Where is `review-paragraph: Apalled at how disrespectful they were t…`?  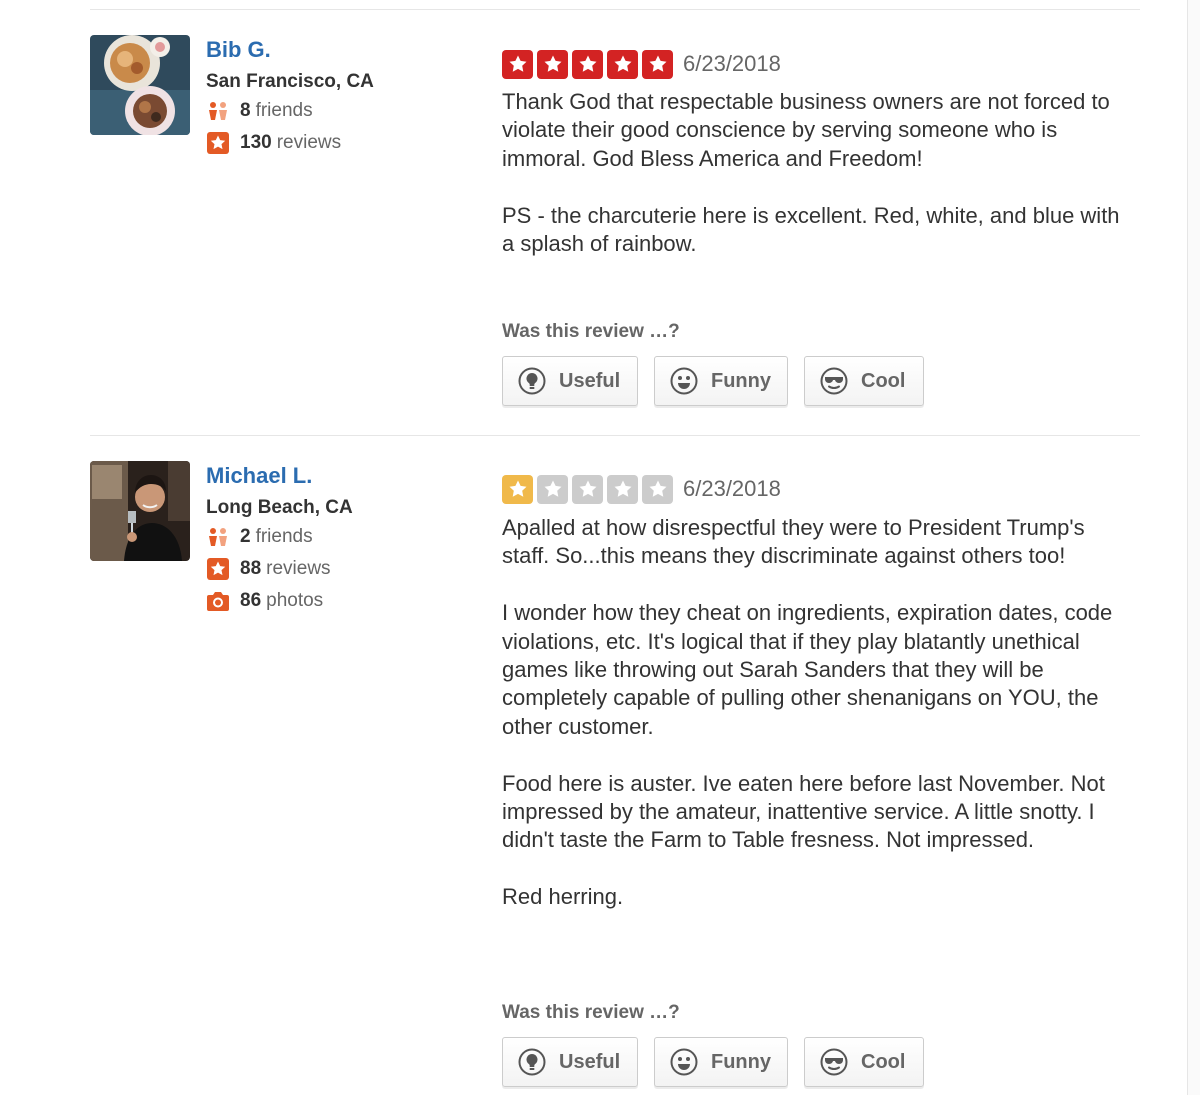 review-paragraph: Apalled at how disrespectful they were t… is located at coordinates (793, 542).